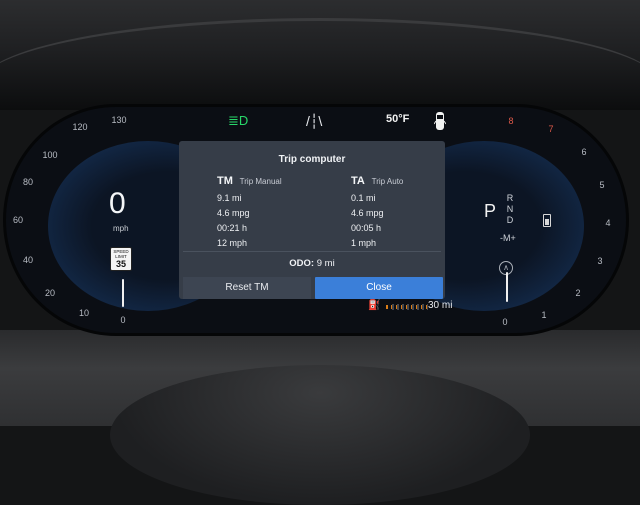 This screenshot has width=640, height=505. I want to click on odometer: ODO: 9 mi, so click(312, 263).